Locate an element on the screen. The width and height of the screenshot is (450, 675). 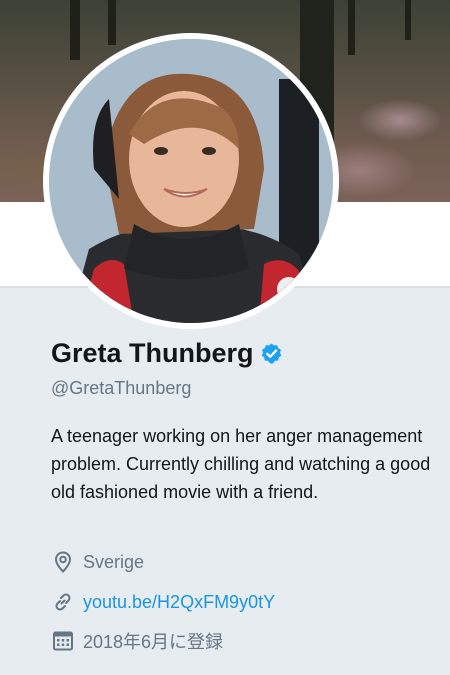
join-date-text: 2018年6月に登録 is located at coordinates (153, 642).